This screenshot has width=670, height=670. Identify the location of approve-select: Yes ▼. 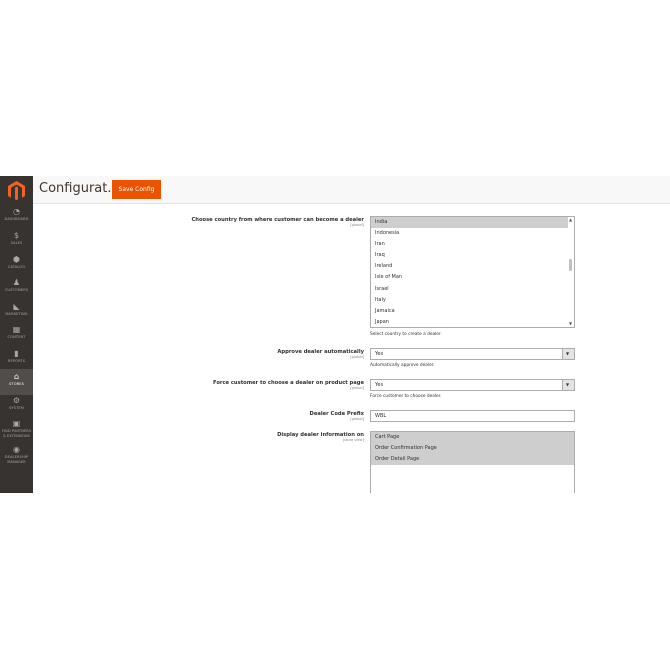
(472, 354).